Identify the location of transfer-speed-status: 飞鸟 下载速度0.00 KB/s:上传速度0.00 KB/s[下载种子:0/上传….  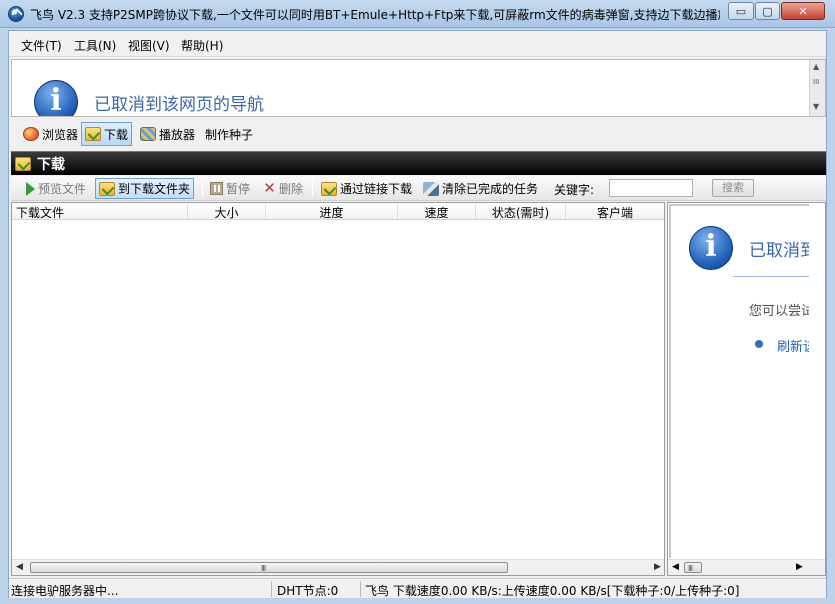
(552, 591).